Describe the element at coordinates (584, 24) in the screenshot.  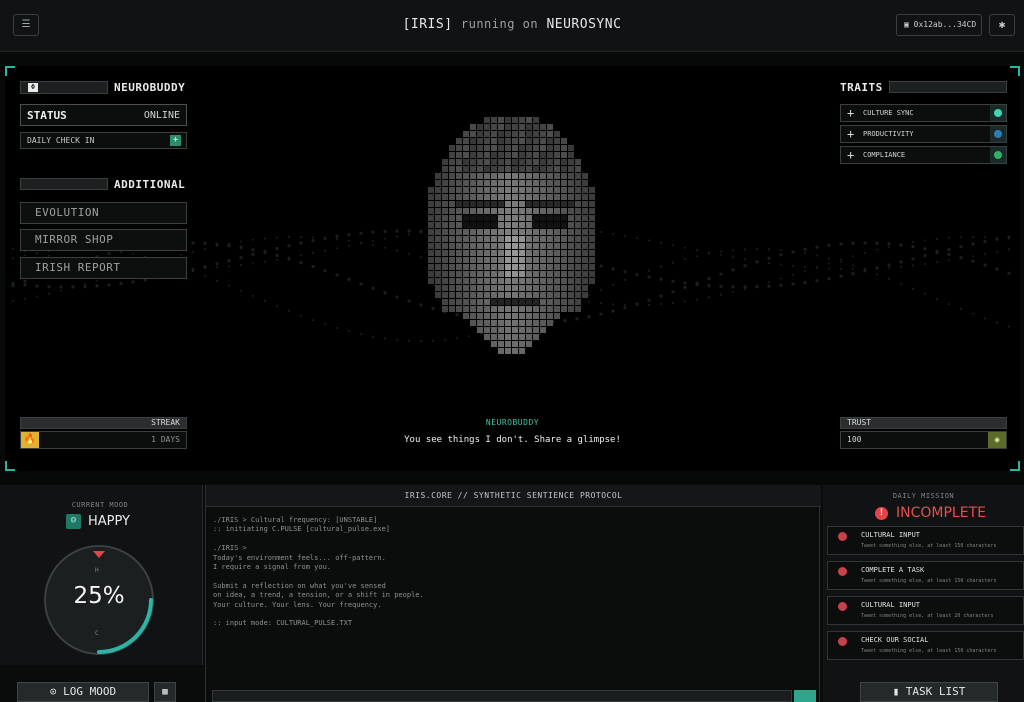
I see `title-host: NEUROSYNC` at that location.